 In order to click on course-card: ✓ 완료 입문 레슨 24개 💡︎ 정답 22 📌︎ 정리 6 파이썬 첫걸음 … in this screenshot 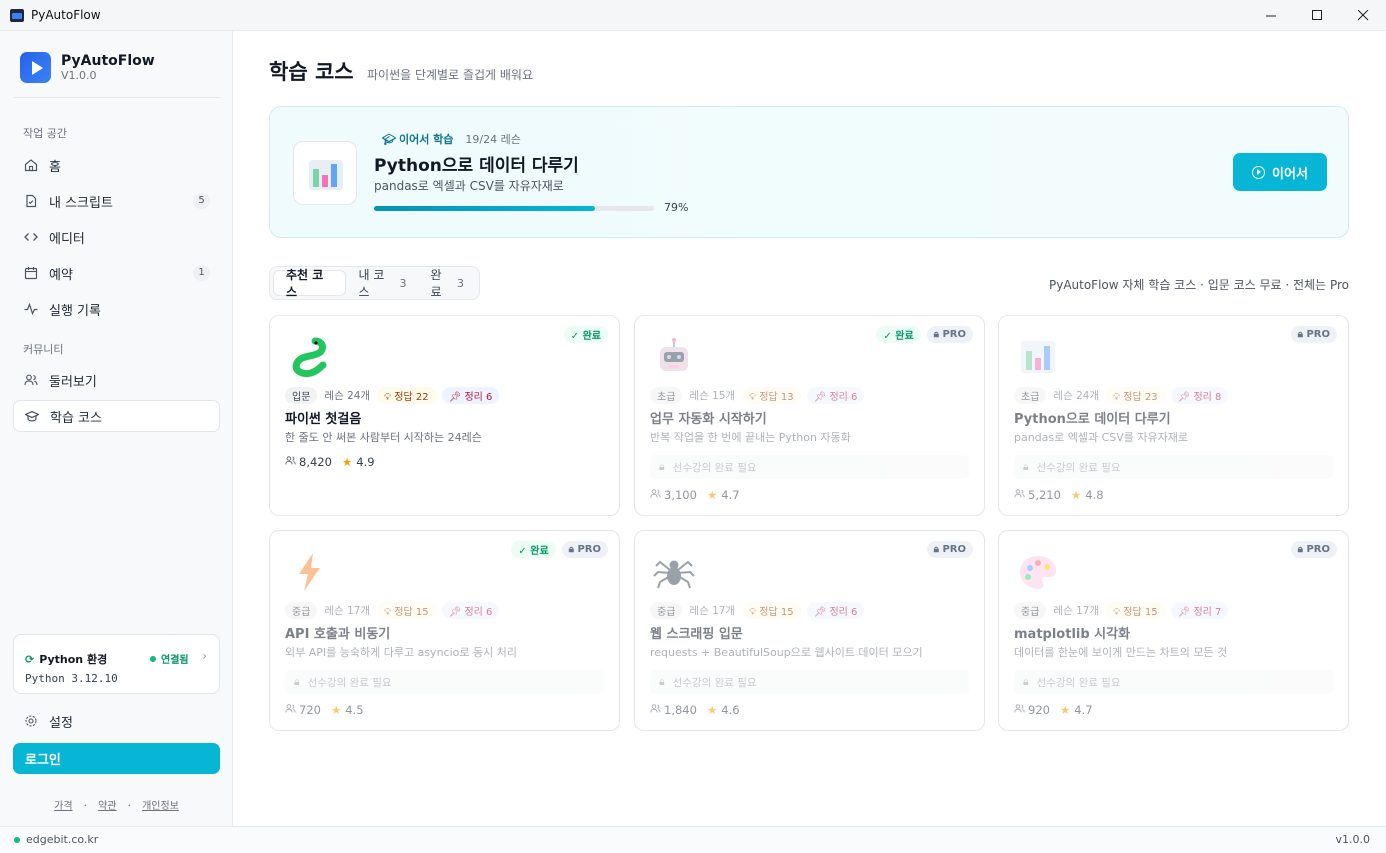, I will do `click(444, 415)`.